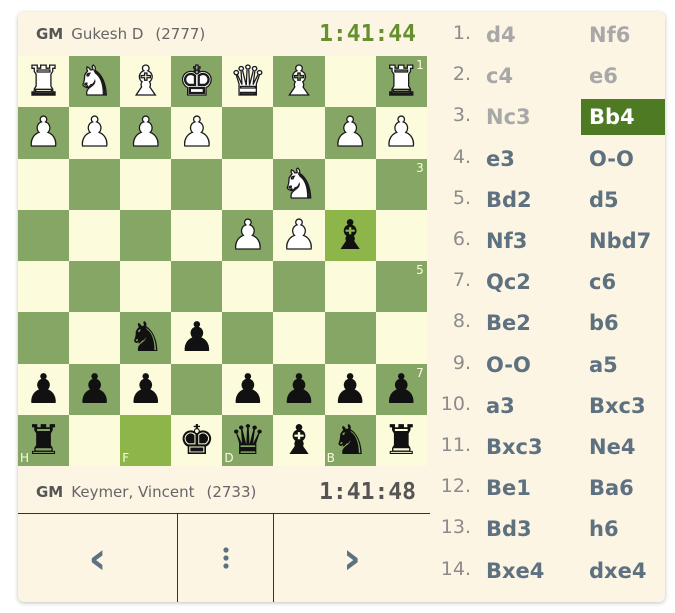 This screenshot has width=675, height=613. Describe the element at coordinates (623, 200) in the screenshot. I see `black-move: d5` at that location.